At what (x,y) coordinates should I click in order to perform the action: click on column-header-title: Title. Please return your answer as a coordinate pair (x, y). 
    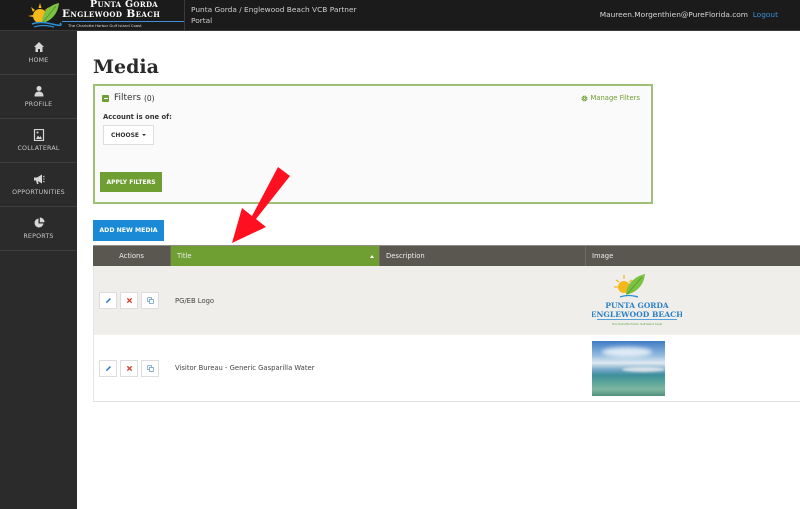
    Looking at the image, I should click on (275, 256).